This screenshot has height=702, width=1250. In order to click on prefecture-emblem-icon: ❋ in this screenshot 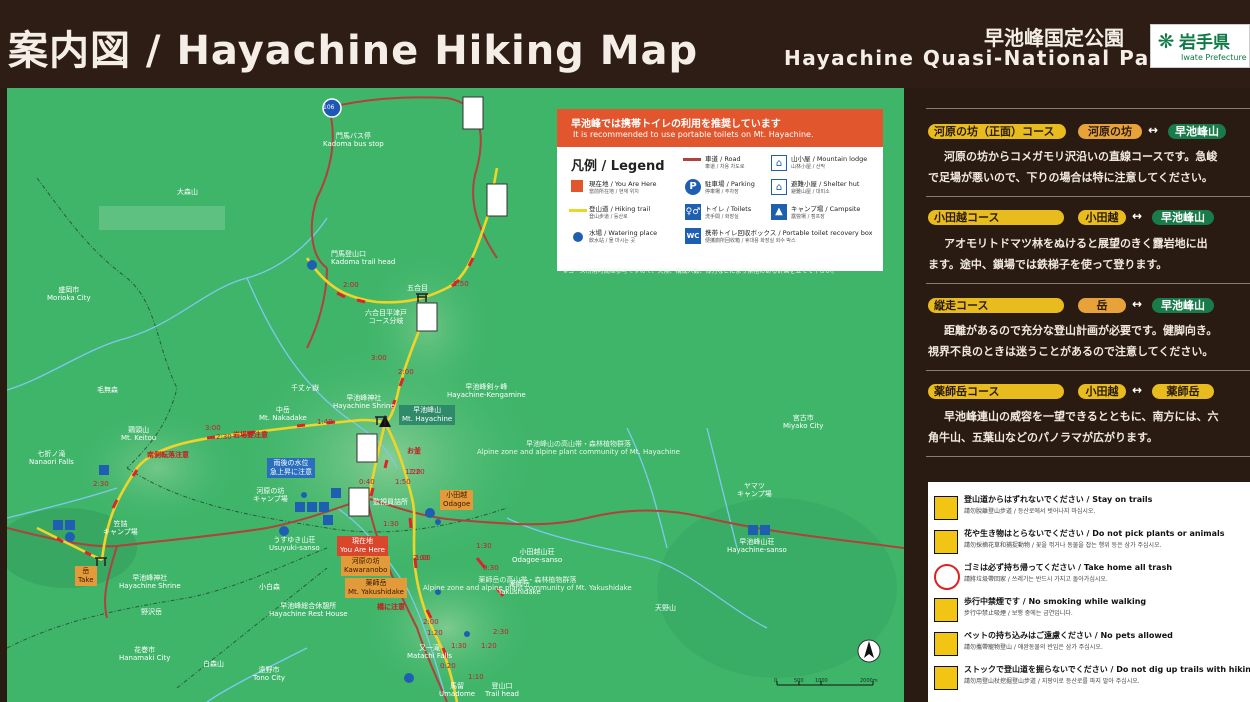, I will do `click(1166, 41)`.